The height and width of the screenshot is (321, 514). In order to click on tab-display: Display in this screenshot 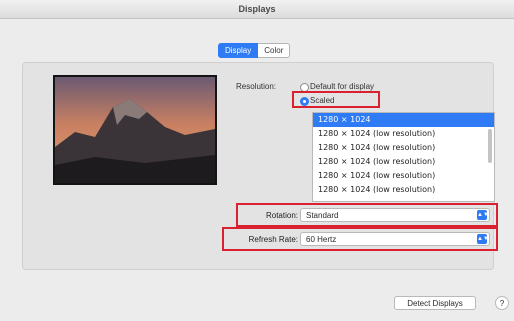, I will do `click(238, 50)`.